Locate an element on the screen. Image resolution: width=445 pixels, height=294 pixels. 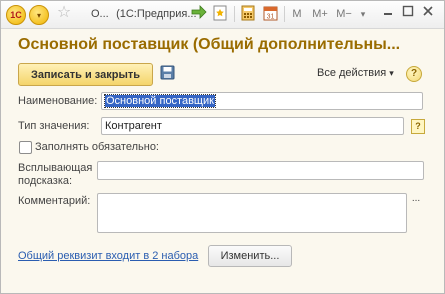
value-type-value: Контрагент is located at coordinates (133, 126).